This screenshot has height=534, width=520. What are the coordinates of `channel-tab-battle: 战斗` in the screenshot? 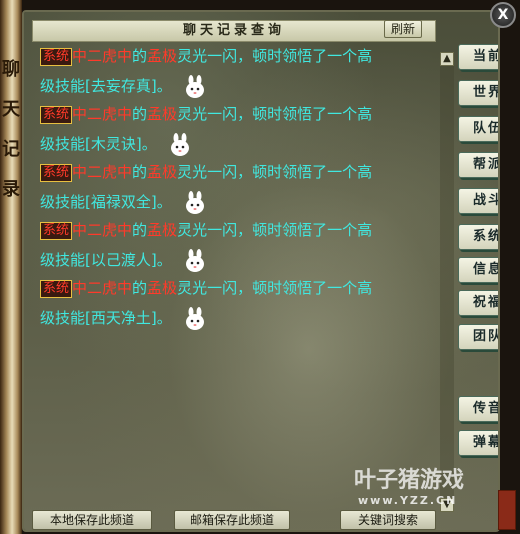 It's located at (478, 201).